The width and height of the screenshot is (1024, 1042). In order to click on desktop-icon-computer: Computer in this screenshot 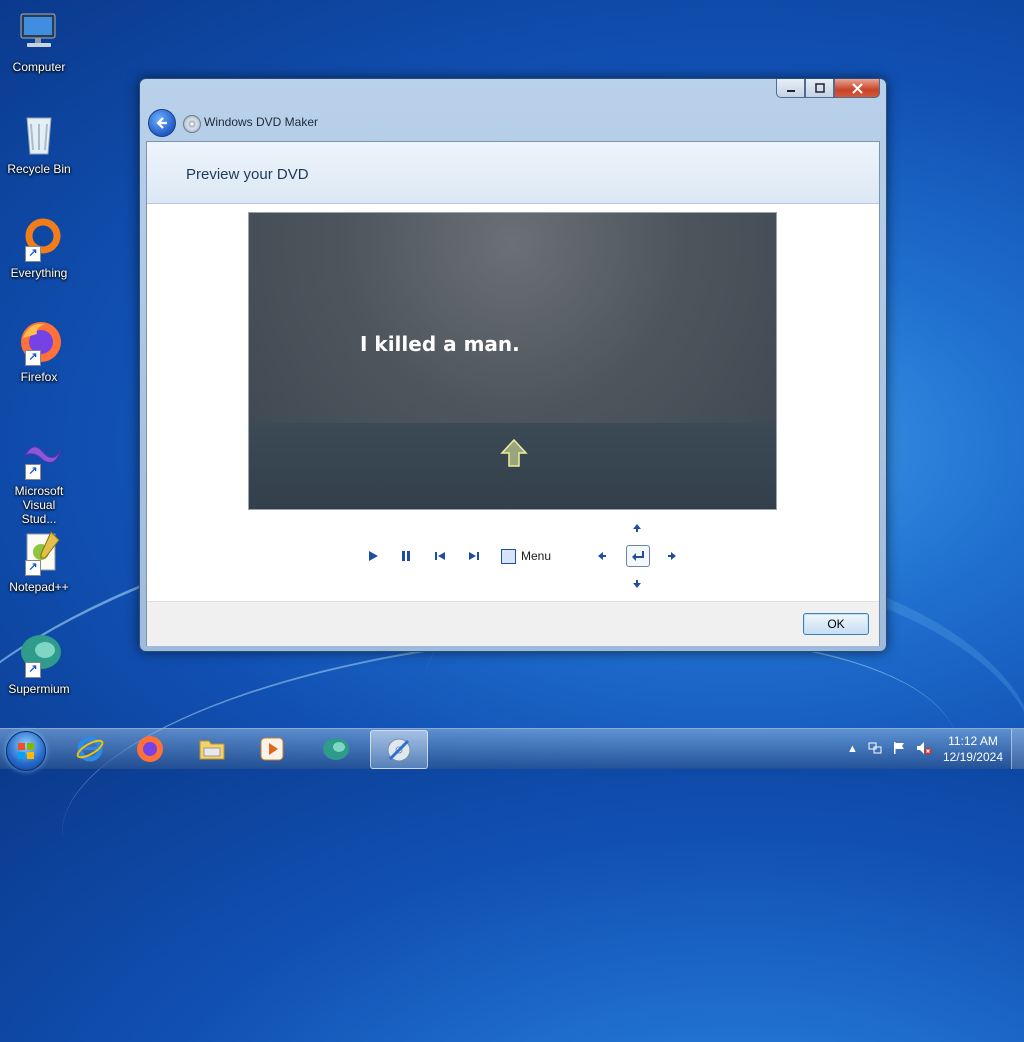, I will do `click(39, 41)`.